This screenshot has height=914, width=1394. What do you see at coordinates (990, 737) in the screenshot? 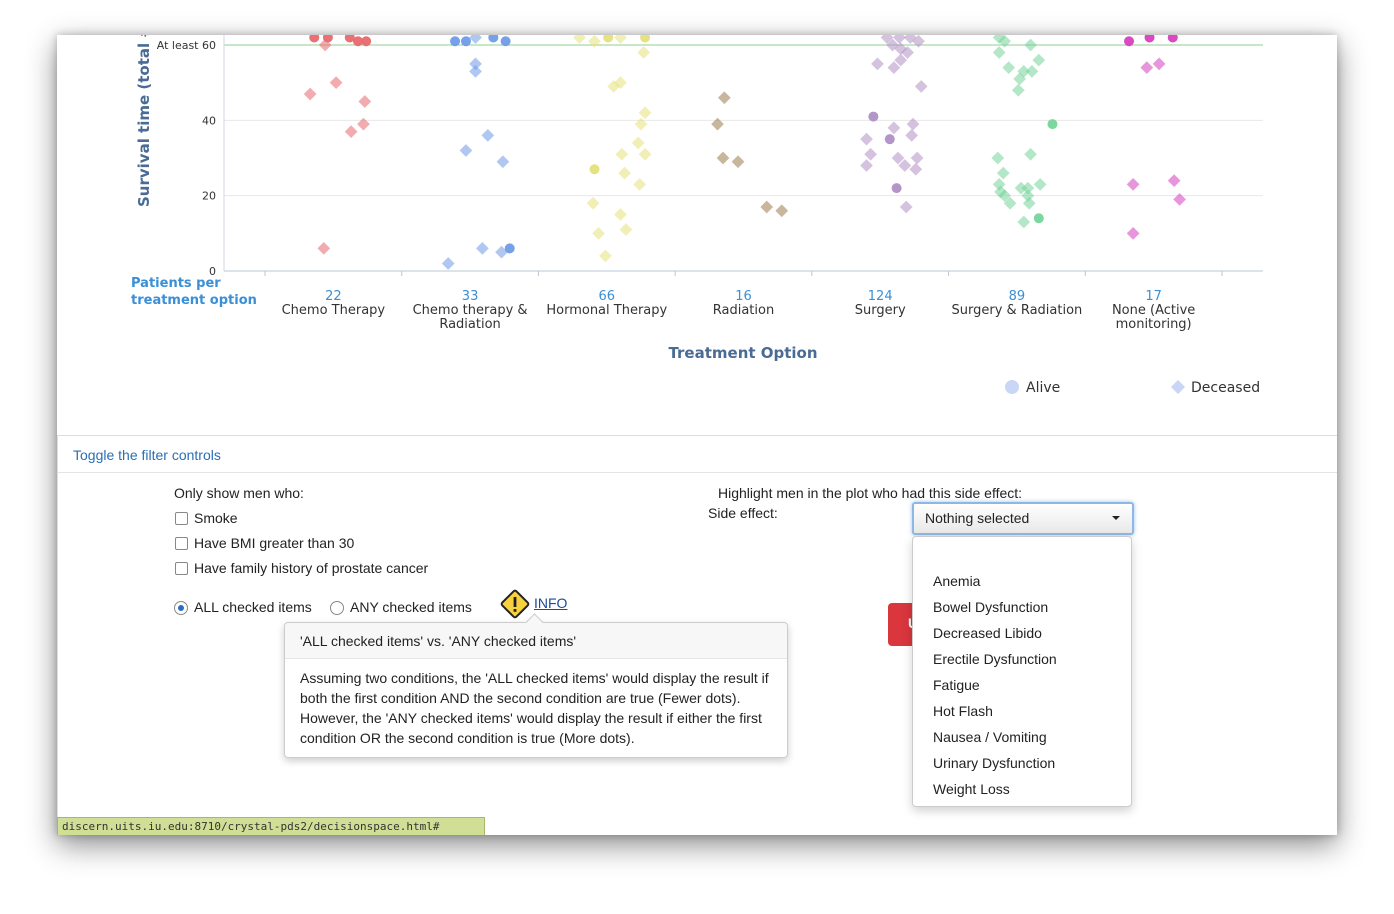
I see `dropdown-item-nausea-vomiting: Nausea / Vomiting` at bounding box center [990, 737].